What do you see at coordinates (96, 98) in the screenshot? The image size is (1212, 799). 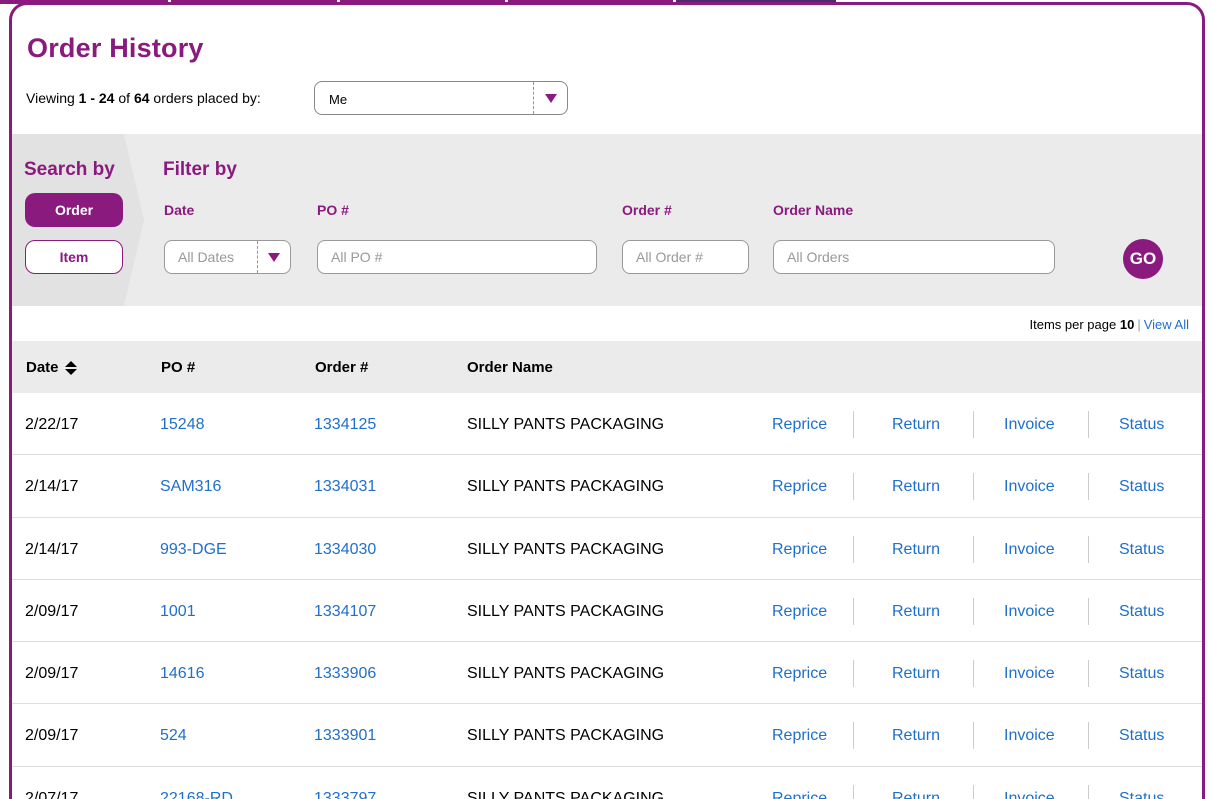 I see `orders-range: 1 - 24` at bounding box center [96, 98].